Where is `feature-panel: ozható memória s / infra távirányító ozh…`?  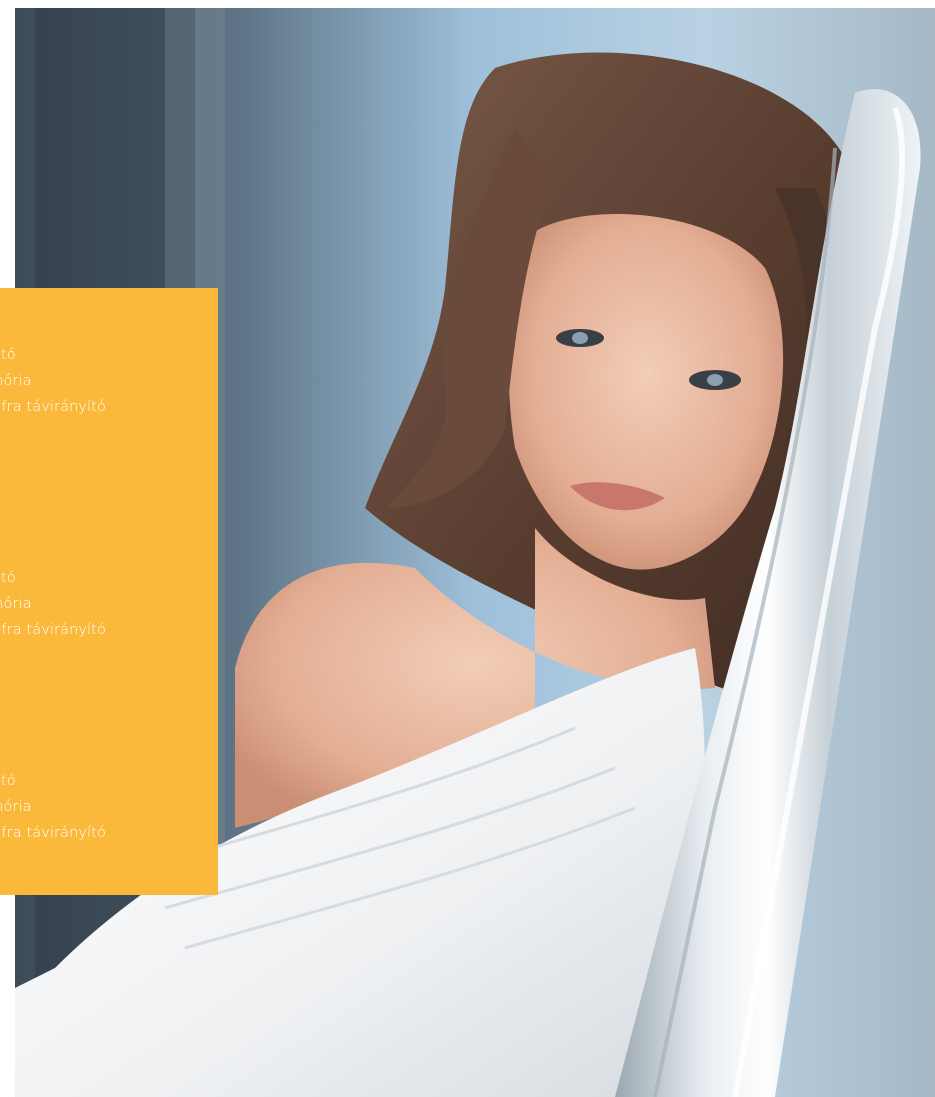 feature-panel: ozható memória s / infra távirányító ozh… is located at coordinates (109, 591).